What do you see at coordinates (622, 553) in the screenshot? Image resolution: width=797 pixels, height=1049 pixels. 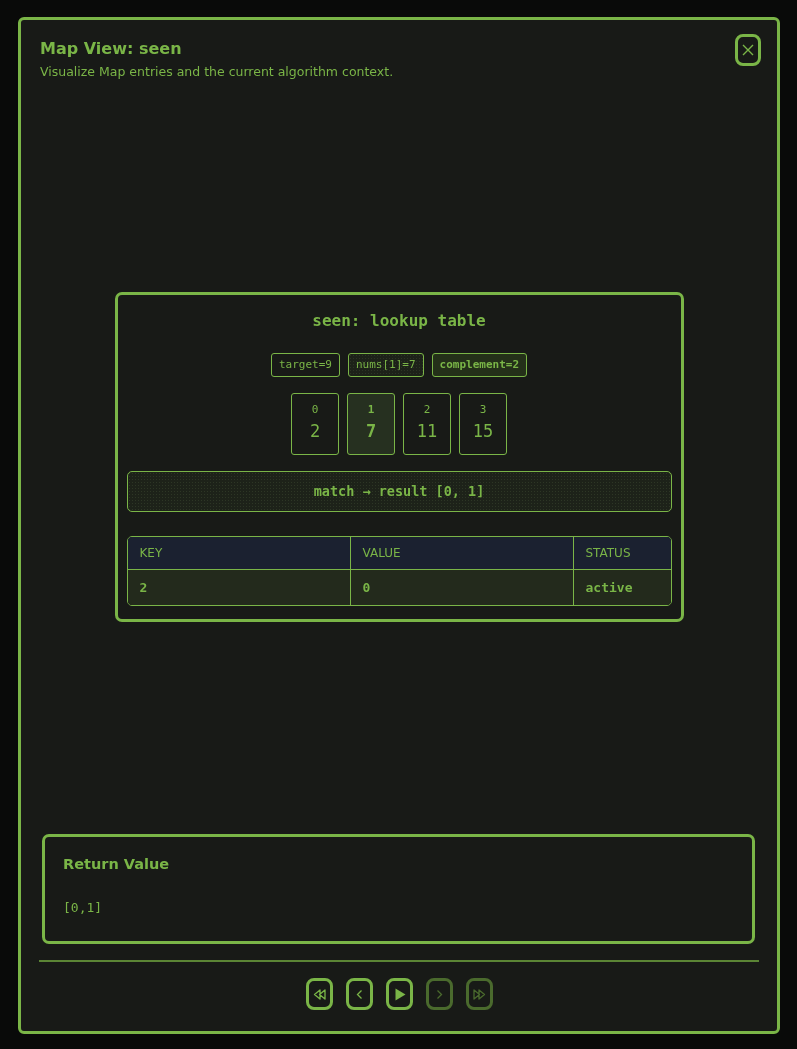 I see `table-header-cell: STATUS` at bounding box center [622, 553].